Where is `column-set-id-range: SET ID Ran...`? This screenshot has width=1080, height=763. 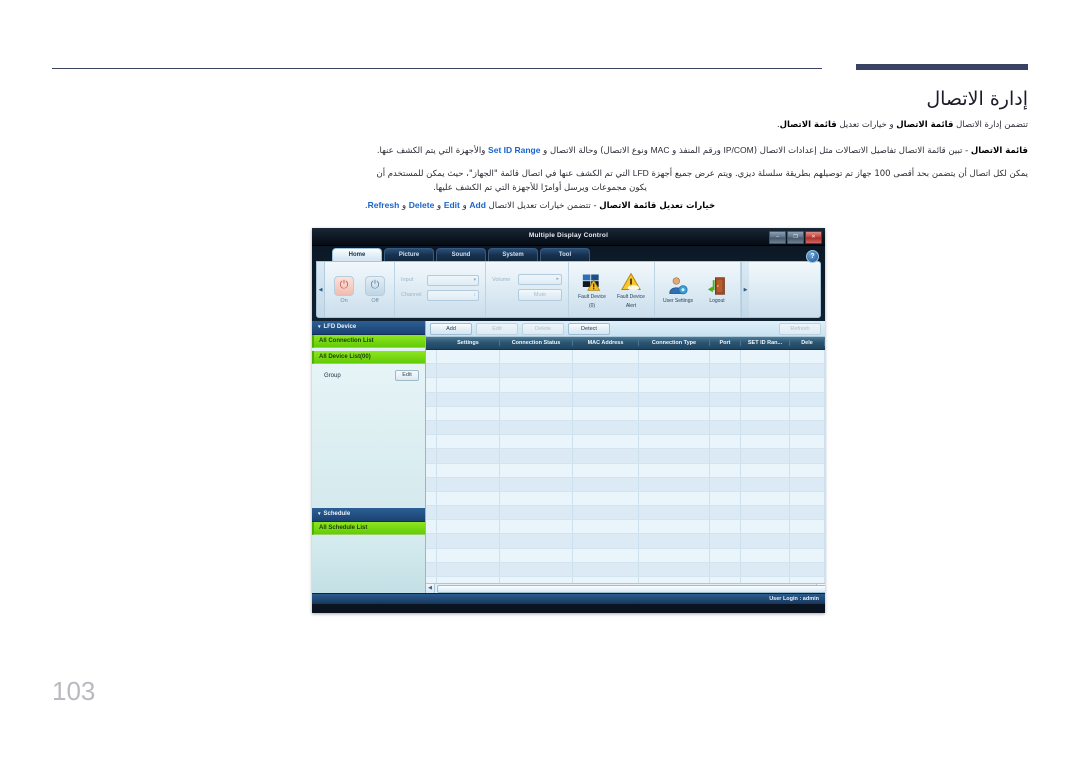 column-set-id-range: SET ID Ran... is located at coordinates (765, 343).